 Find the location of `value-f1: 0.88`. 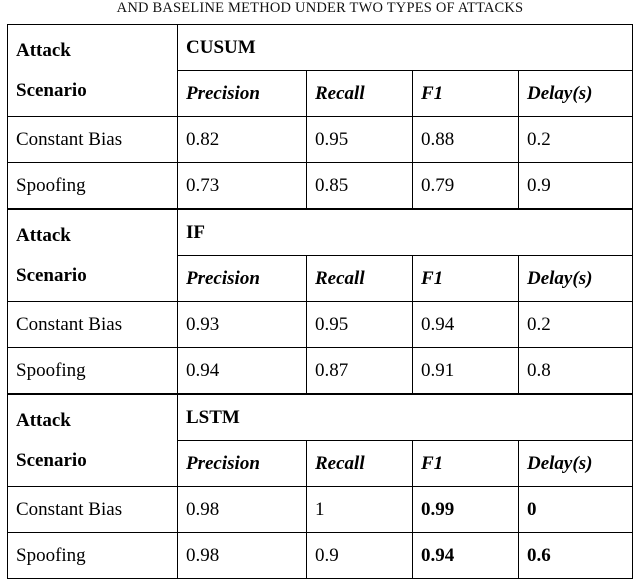

value-f1: 0.88 is located at coordinates (465, 139).